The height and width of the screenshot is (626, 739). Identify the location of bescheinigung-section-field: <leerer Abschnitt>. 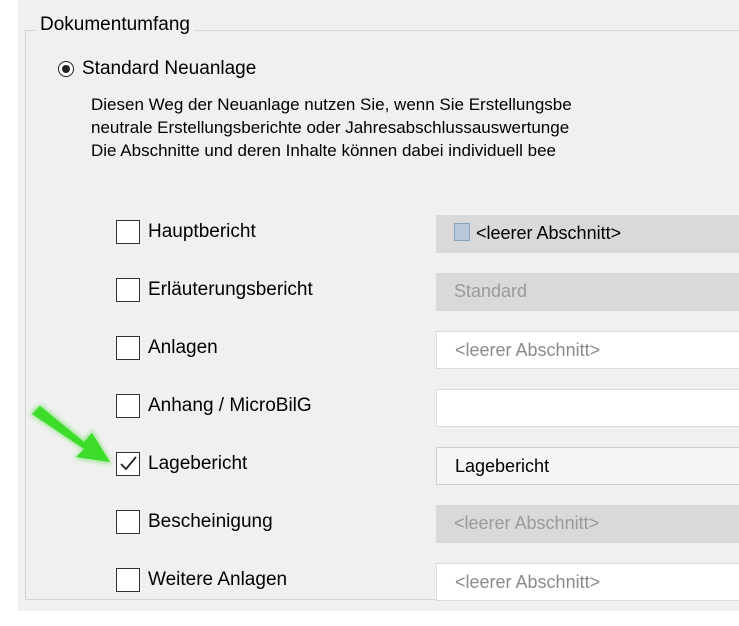
(587, 524).